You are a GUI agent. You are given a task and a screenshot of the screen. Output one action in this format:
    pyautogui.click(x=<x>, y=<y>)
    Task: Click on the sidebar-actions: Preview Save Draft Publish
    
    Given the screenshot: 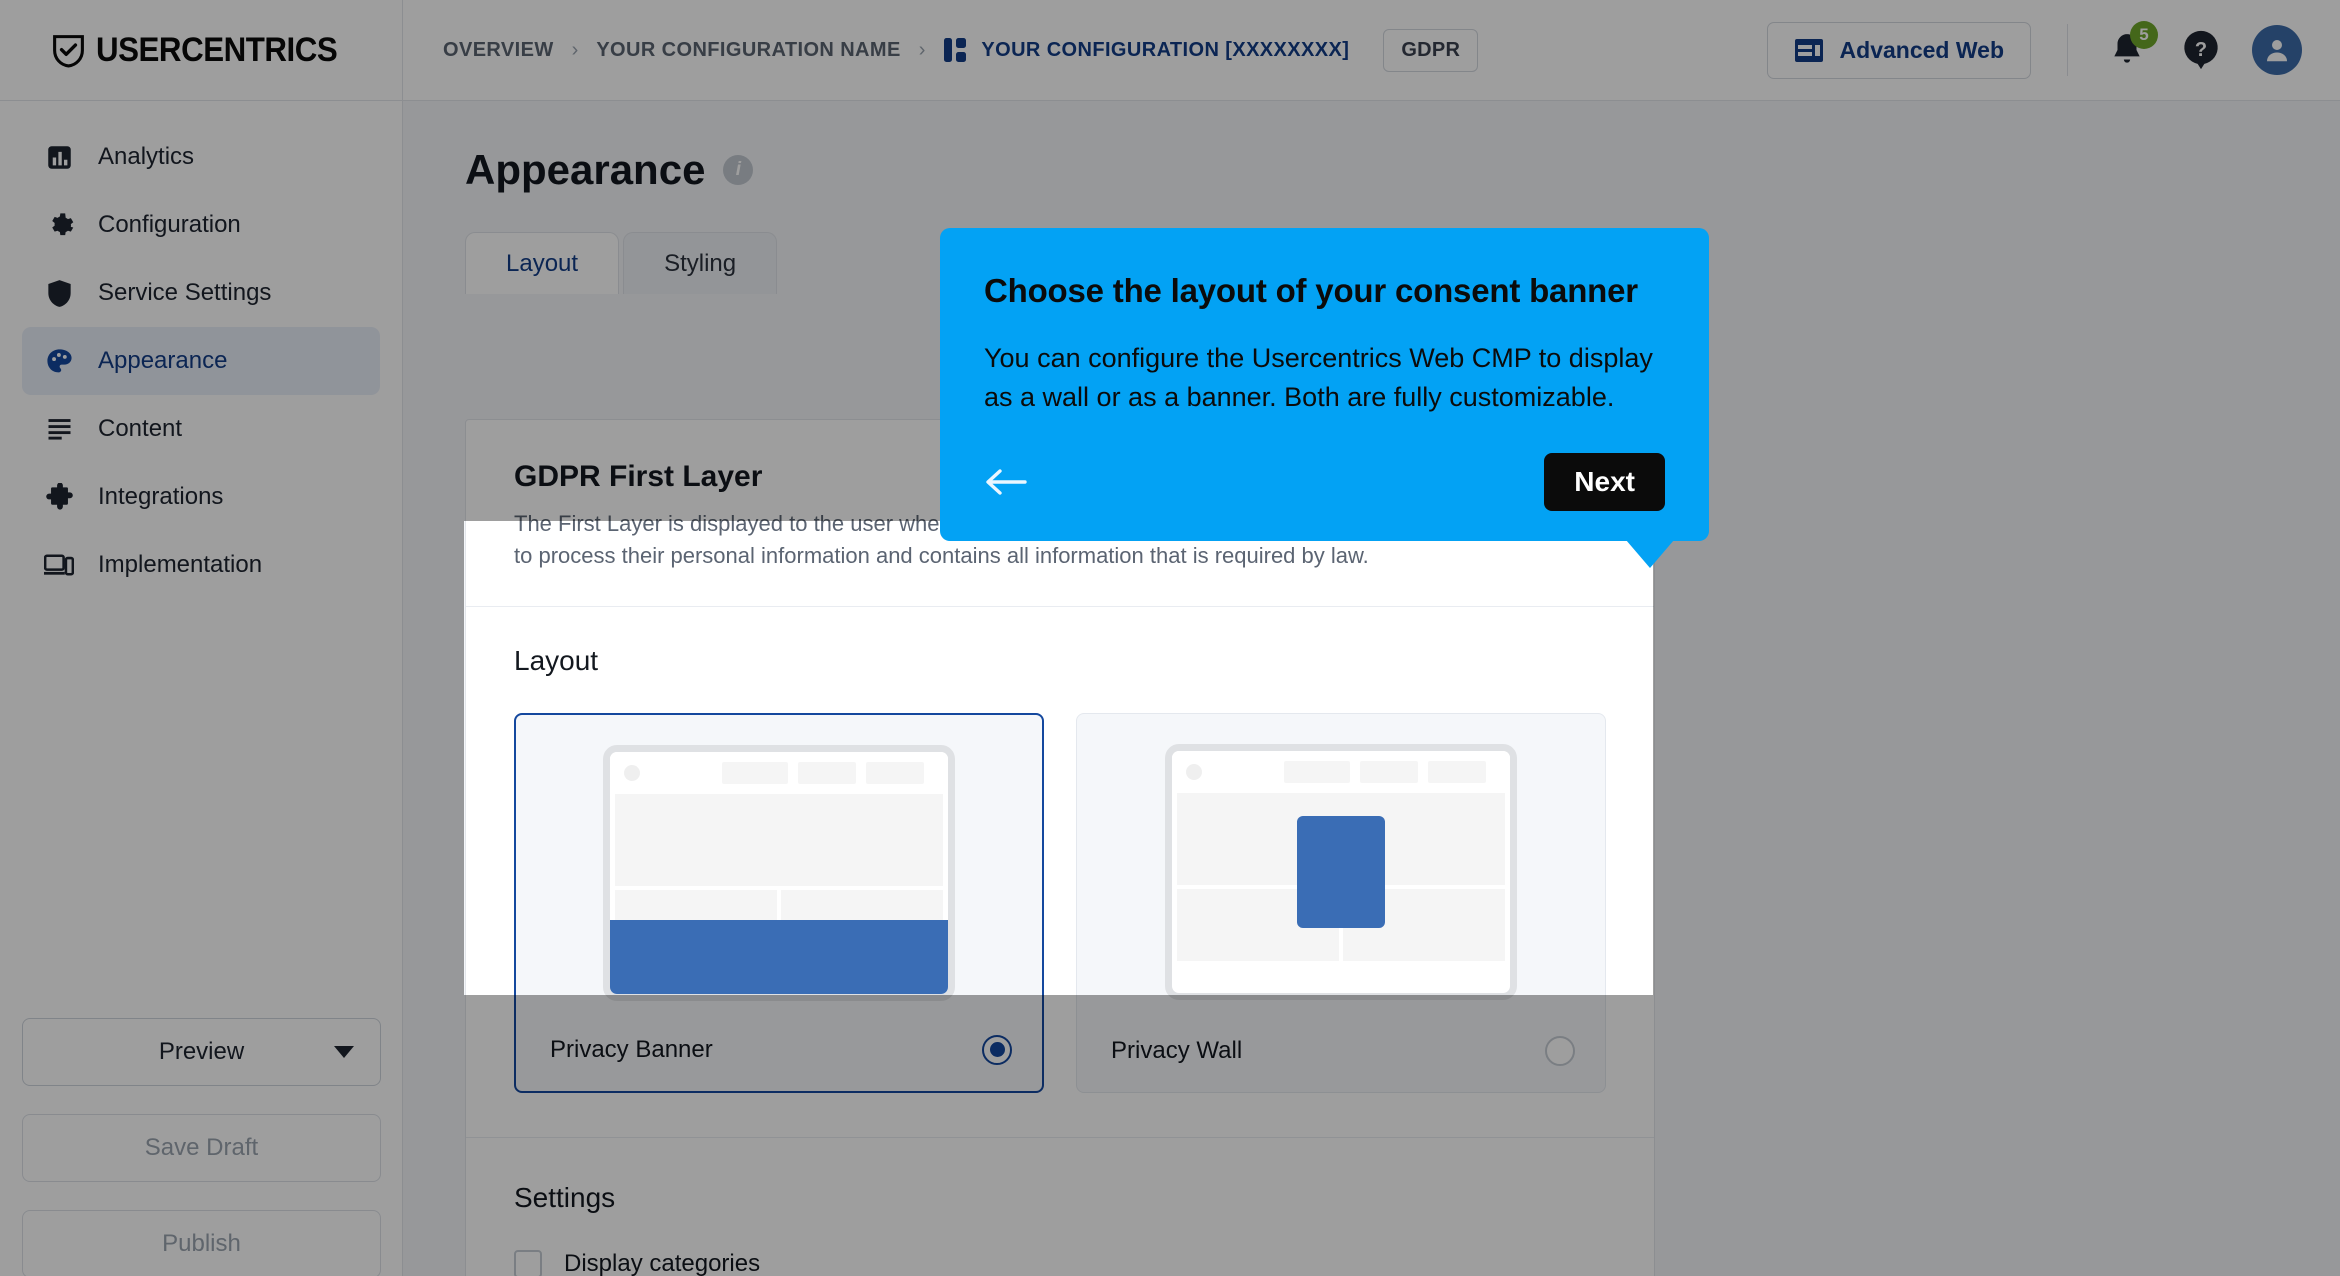 What is the action you would take?
    pyautogui.click(x=201, y=1147)
    